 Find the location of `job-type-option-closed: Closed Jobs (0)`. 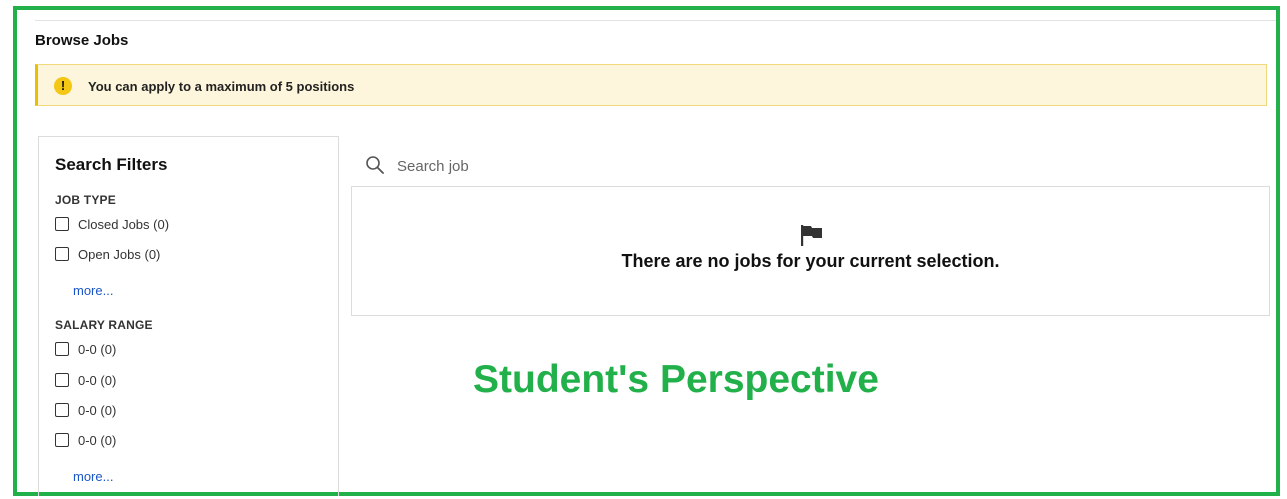

job-type-option-closed: Closed Jobs (0) is located at coordinates (112, 224).